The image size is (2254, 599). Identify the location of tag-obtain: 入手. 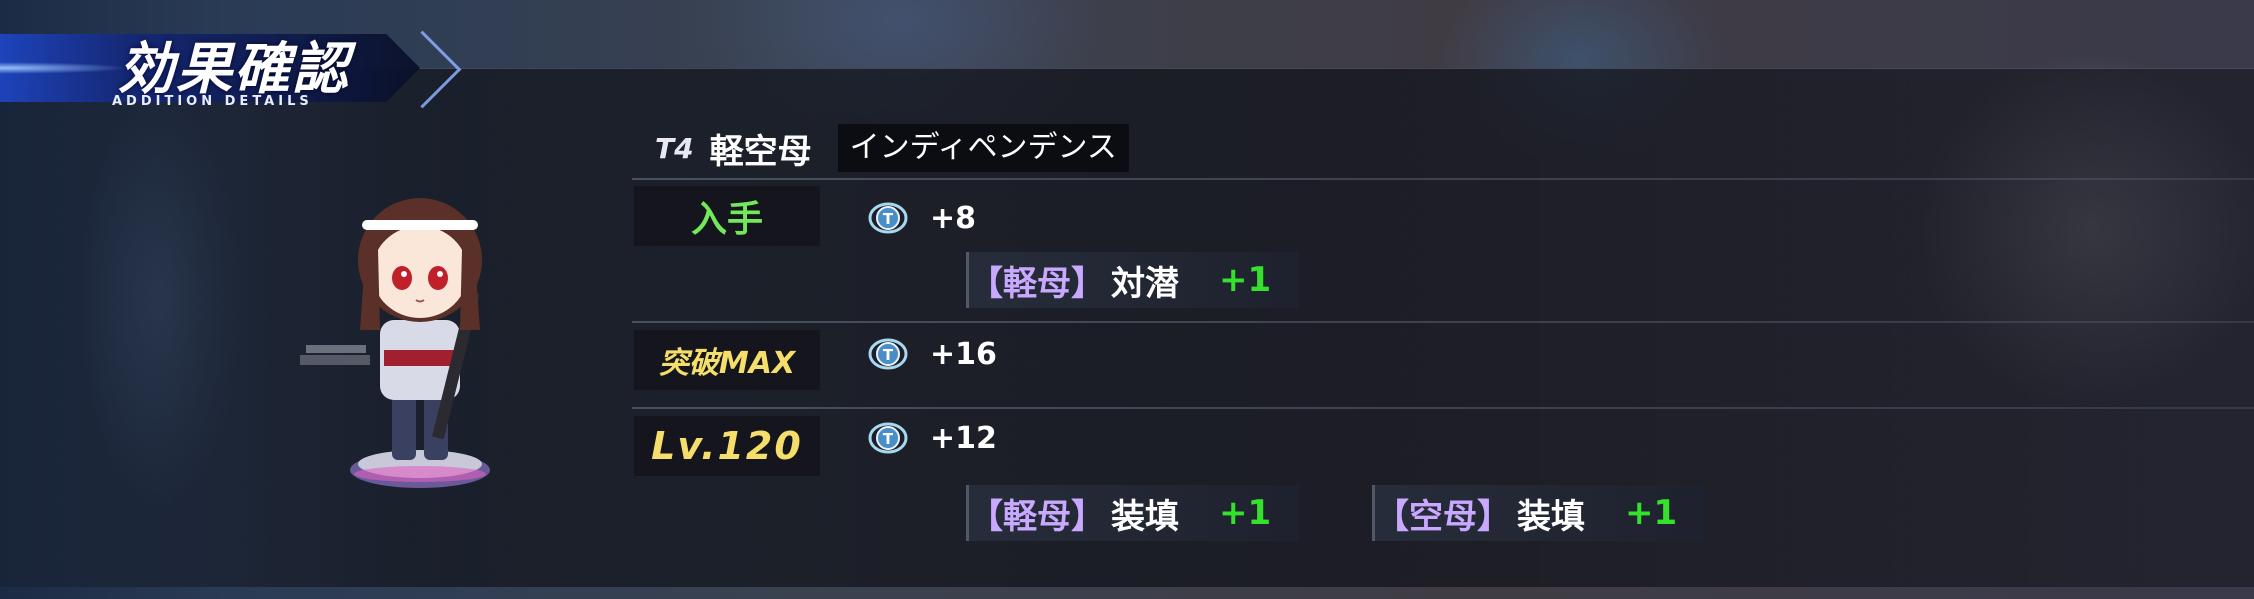
(727, 216).